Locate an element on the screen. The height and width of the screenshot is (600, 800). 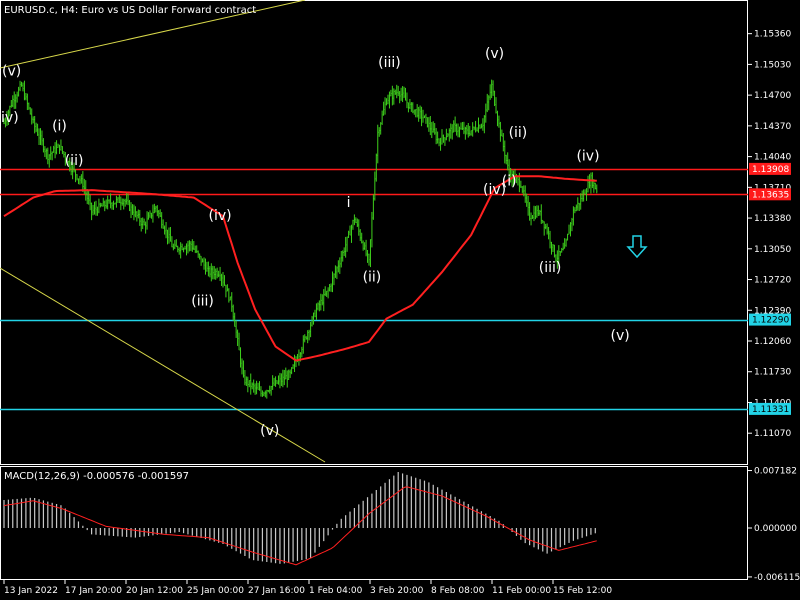
macd-tick-label: 0.000000 is located at coordinates (775, 529).